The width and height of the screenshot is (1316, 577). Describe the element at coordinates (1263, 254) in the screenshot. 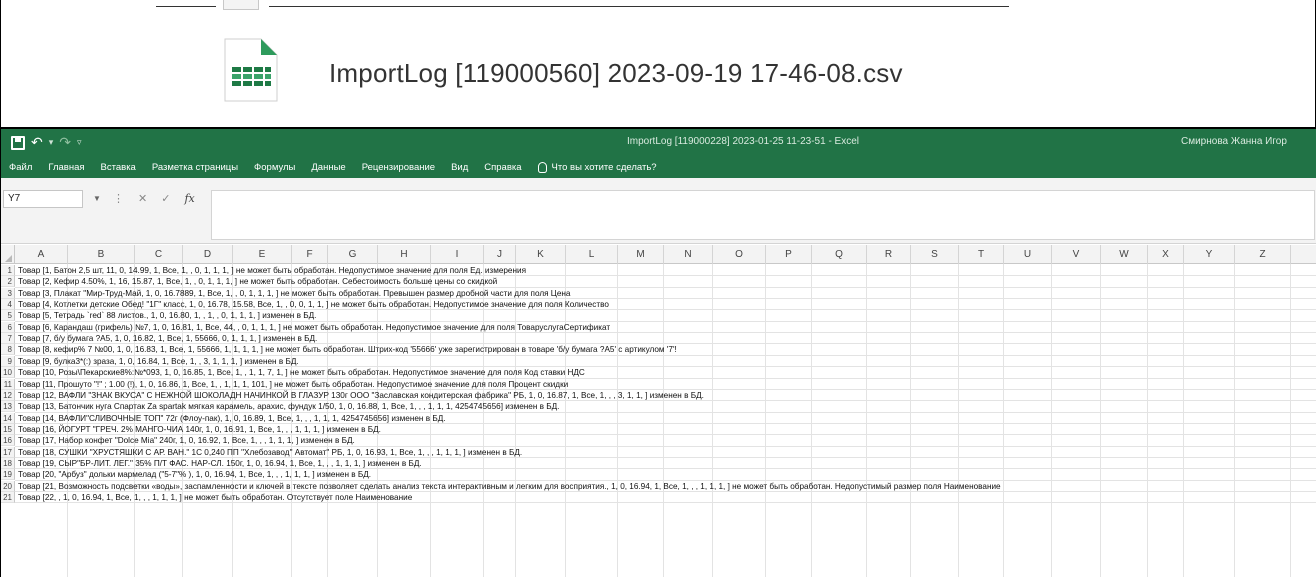

I see `column-header: Z` at that location.